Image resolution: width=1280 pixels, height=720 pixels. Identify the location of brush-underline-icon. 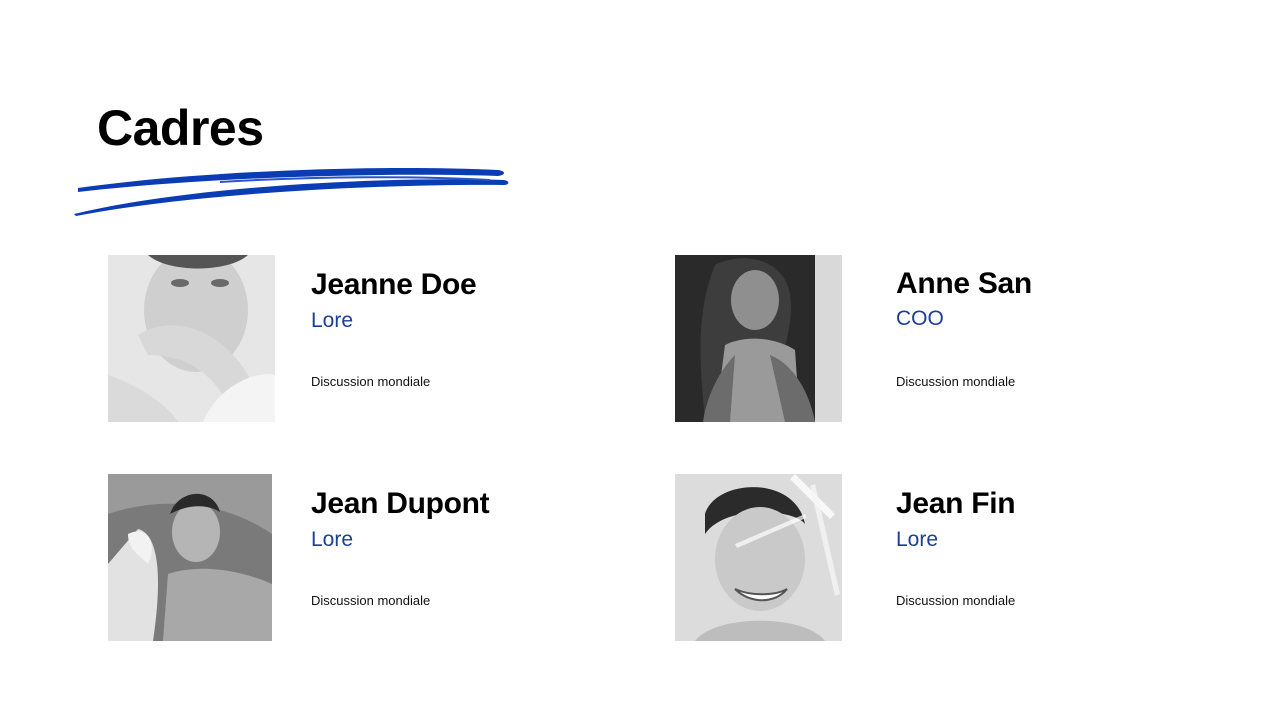
(291, 192).